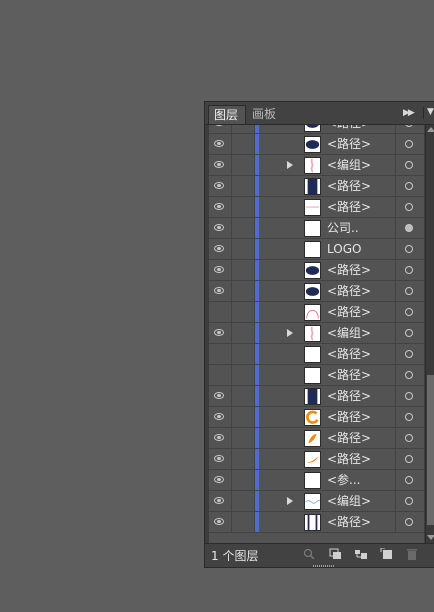 The height and width of the screenshot is (612, 434). Describe the element at coordinates (429, 334) in the screenshot. I see `scrollbar` at that location.